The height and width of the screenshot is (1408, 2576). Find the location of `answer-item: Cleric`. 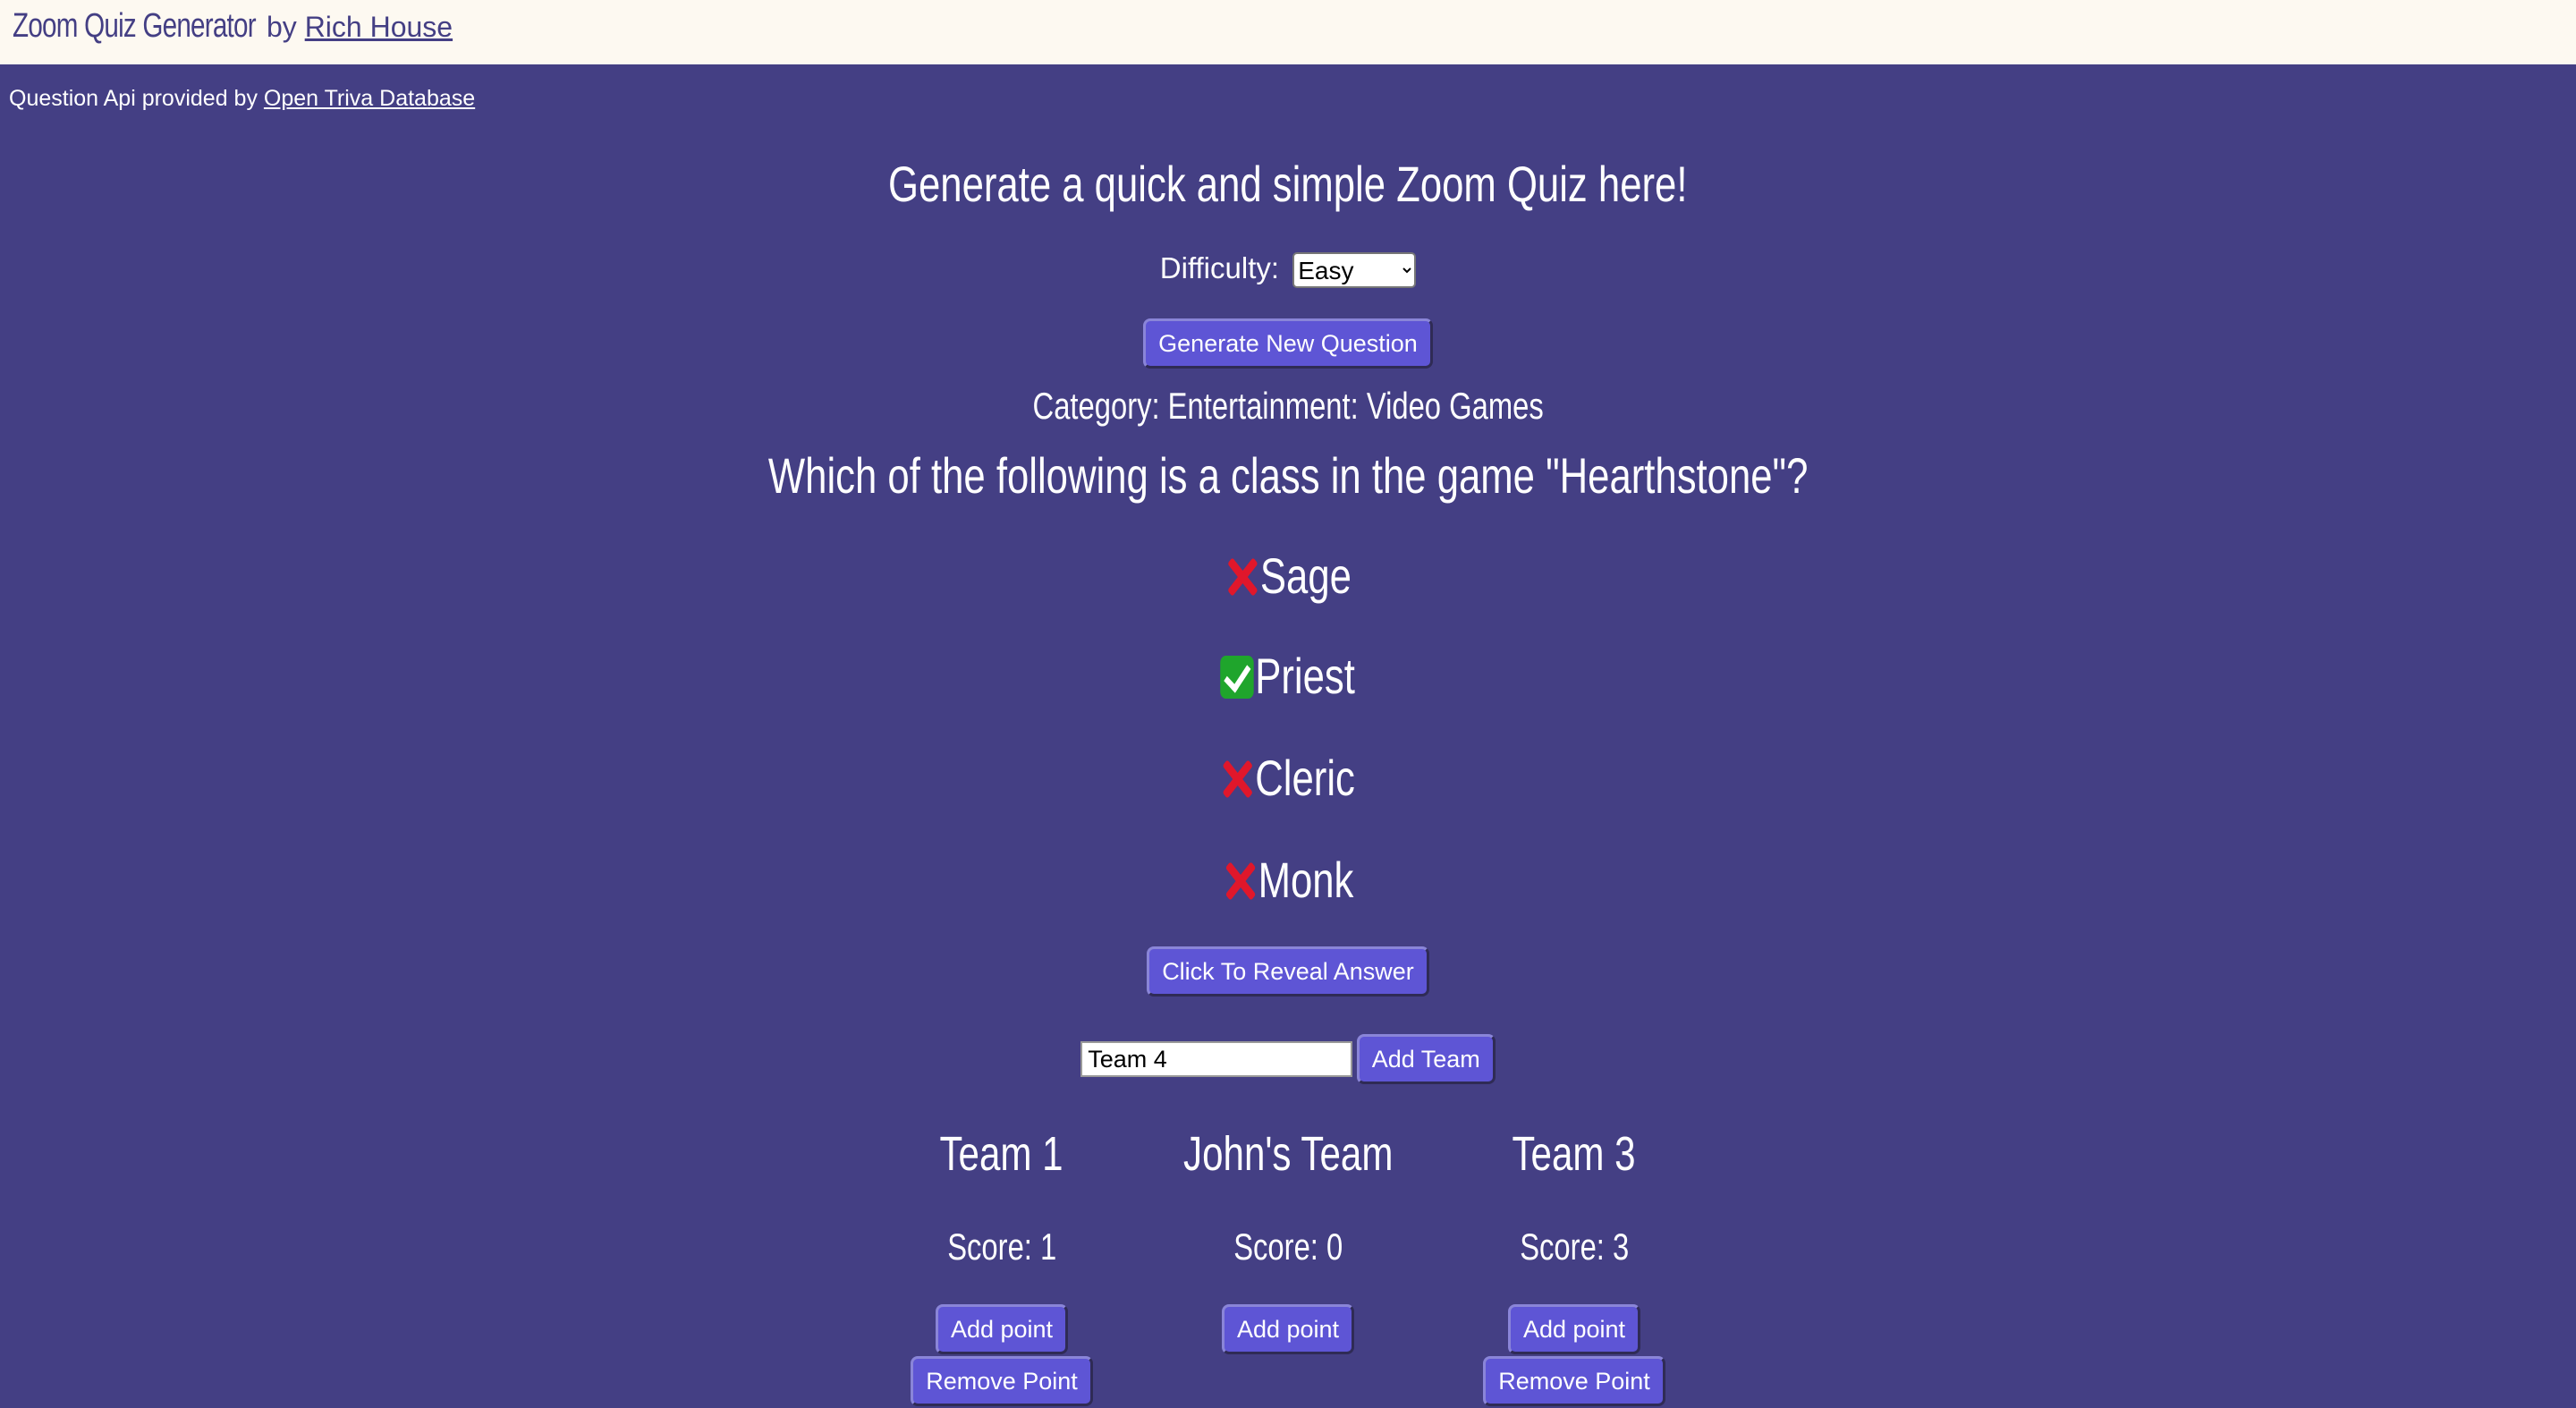

answer-item: Cleric is located at coordinates (1288, 779).